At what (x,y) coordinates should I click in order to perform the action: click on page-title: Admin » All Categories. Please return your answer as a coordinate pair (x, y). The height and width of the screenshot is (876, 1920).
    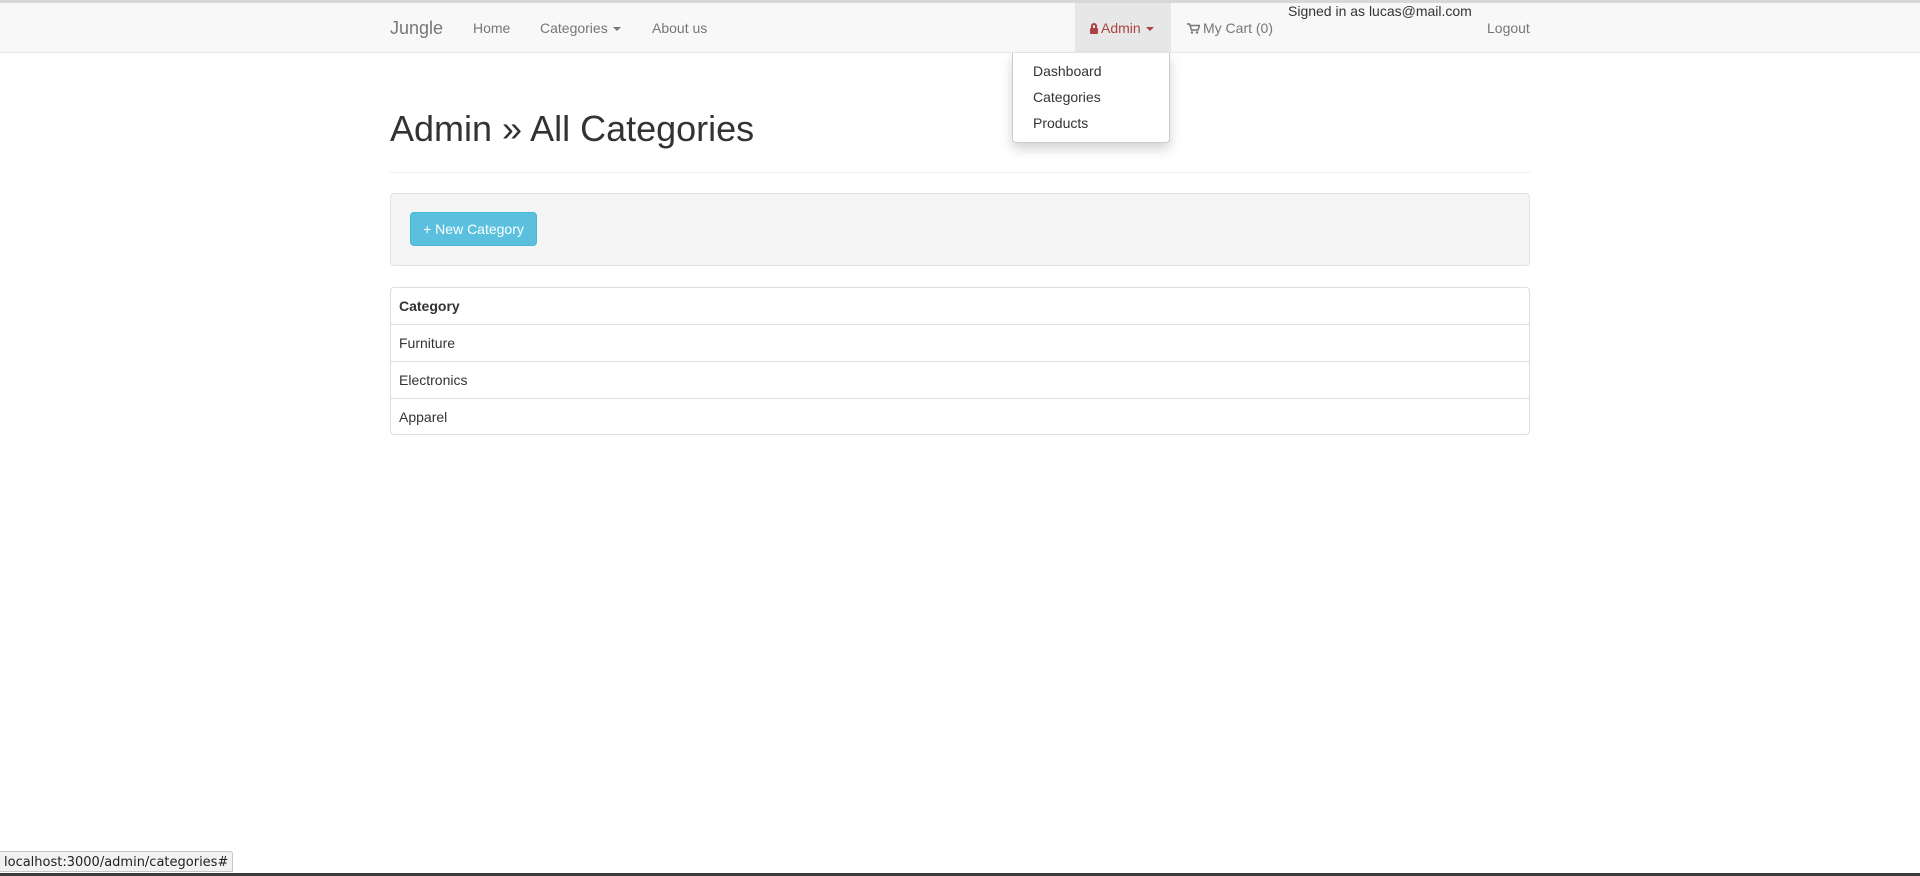
    Looking at the image, I should click on (572, 128).